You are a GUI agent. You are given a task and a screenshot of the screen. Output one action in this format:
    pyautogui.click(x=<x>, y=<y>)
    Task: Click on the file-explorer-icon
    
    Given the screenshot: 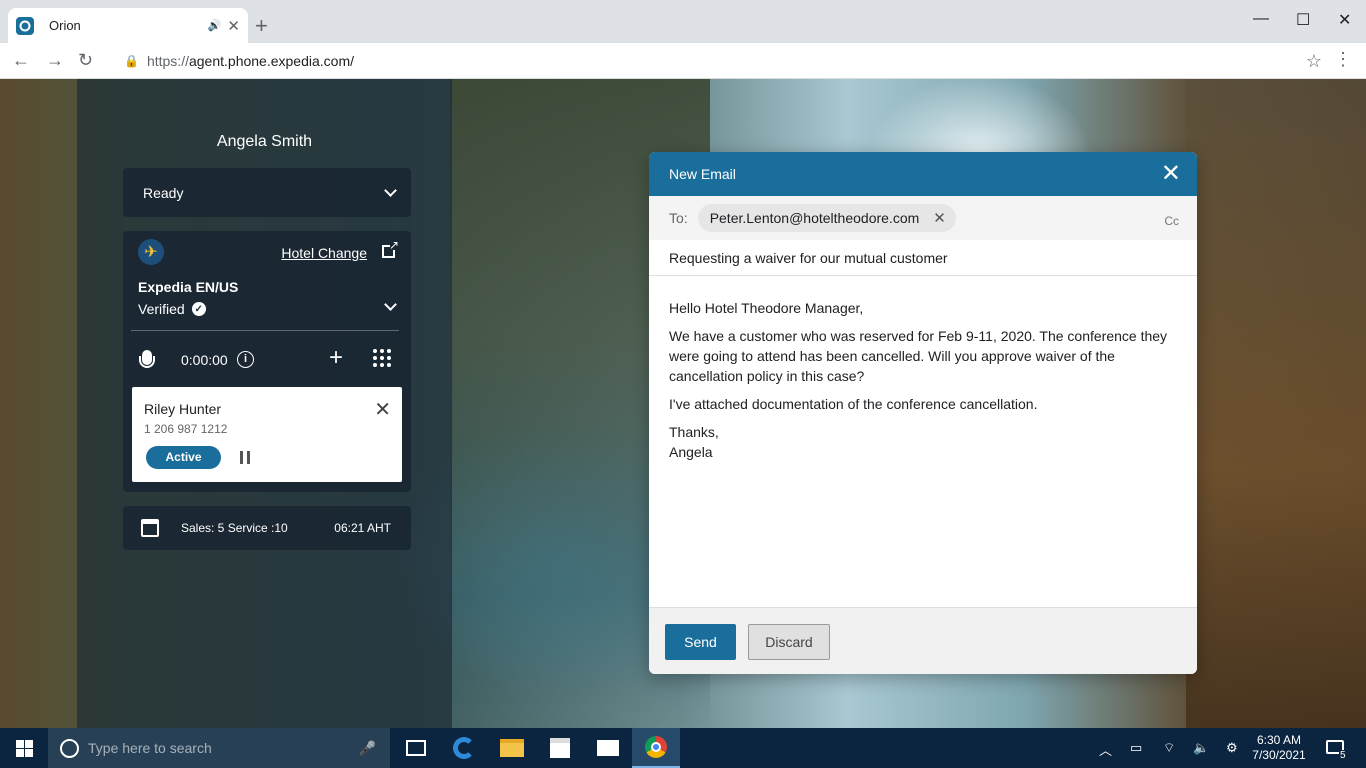 What is the action you would take?
    pyautogui.click(x=512, y=748)
    